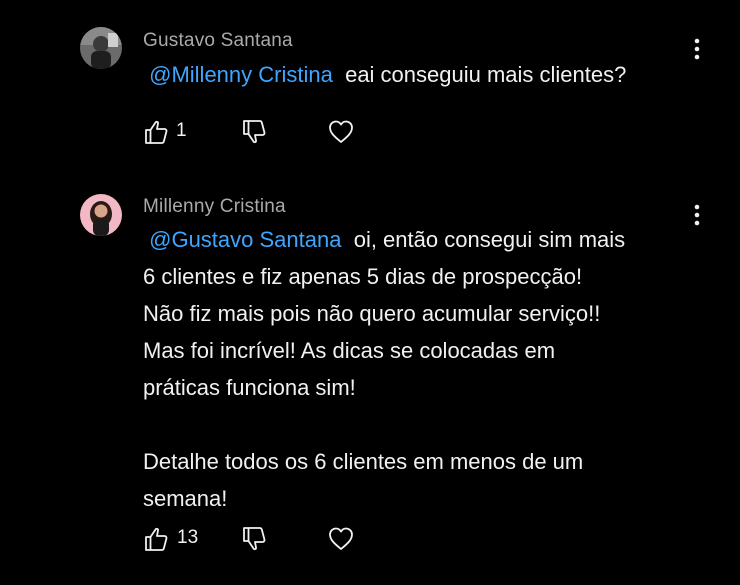 The height and width of the screenshot is (585, 740). What do you see at coordinates (188, 537) in the screenshot?
I see `like-count: 13` at bounding box center [188, 537].